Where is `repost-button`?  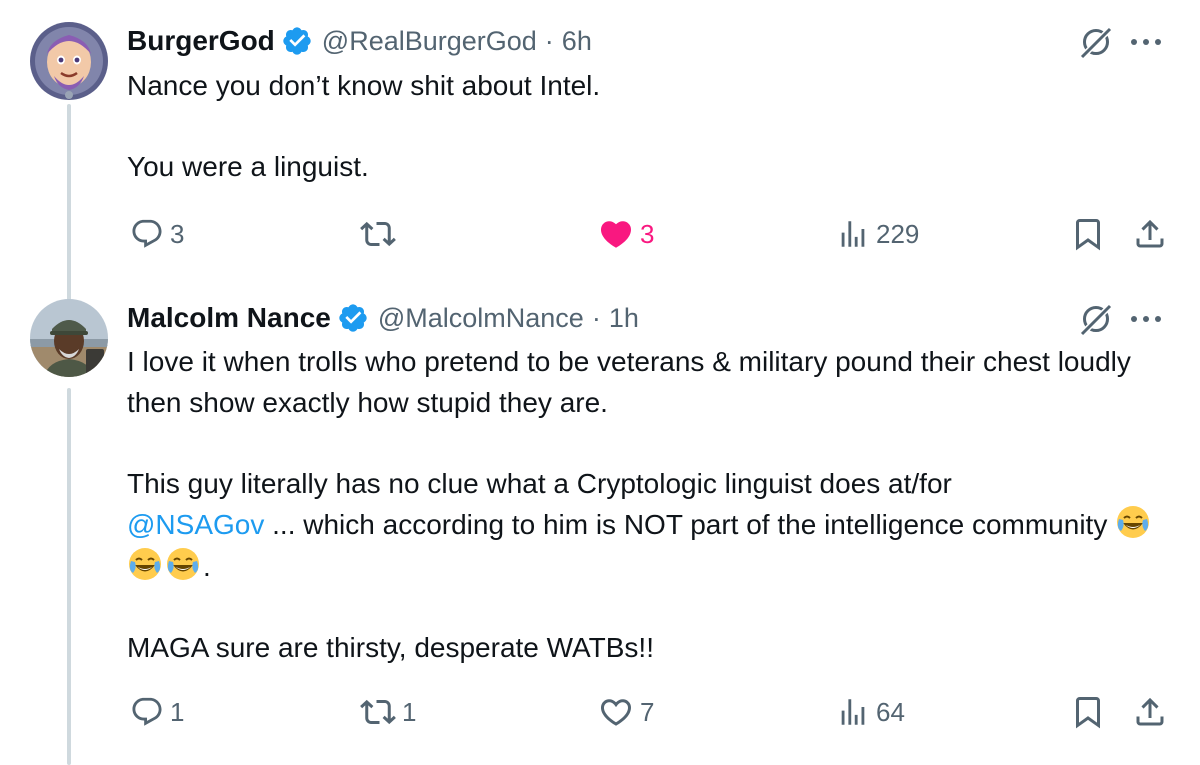
repost-button is located at coordinates (381, 234).